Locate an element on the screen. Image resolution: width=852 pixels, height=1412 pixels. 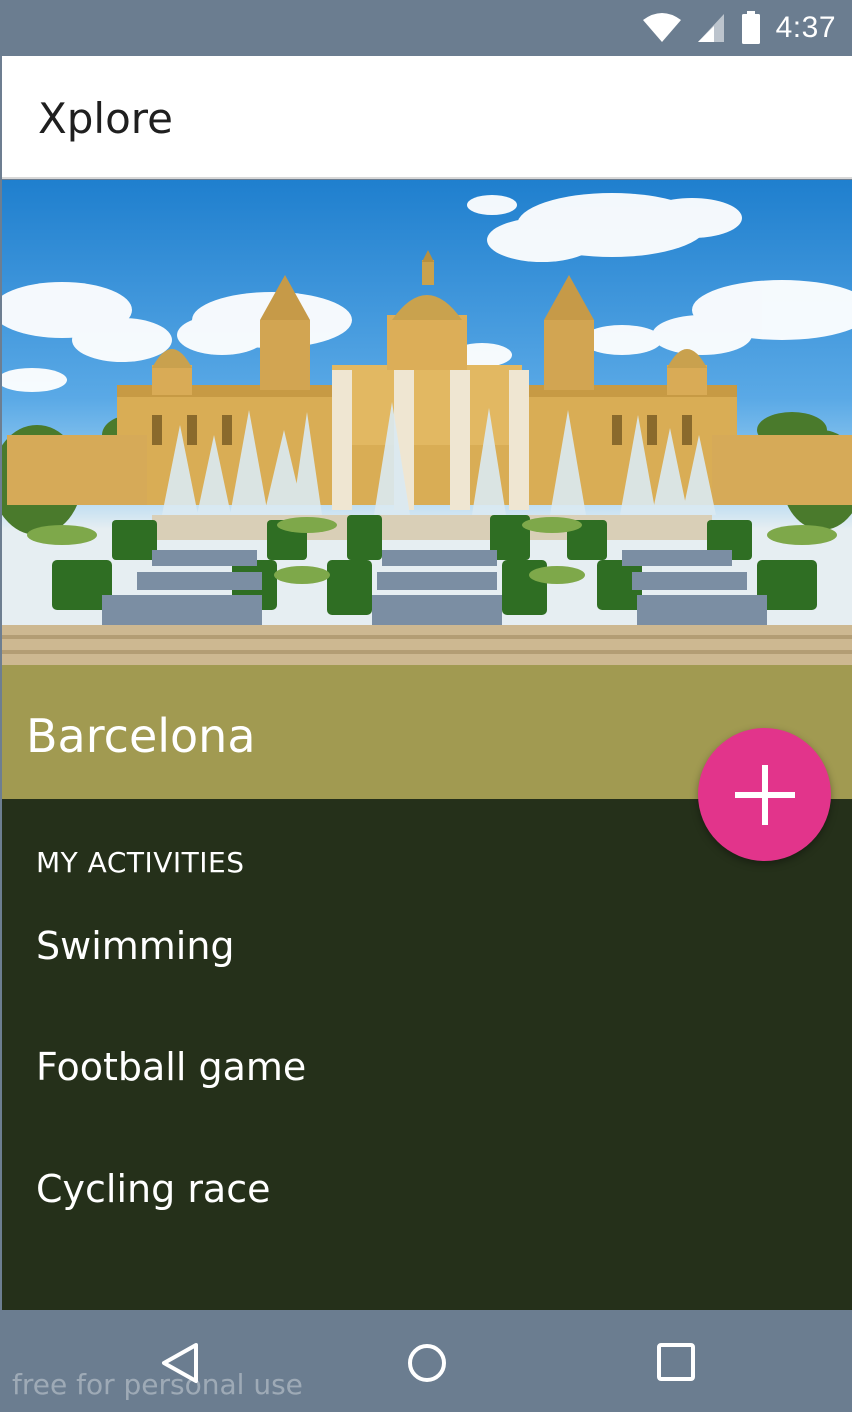
activity-item-swimming: Swimming is located at coordinates (135, 946).